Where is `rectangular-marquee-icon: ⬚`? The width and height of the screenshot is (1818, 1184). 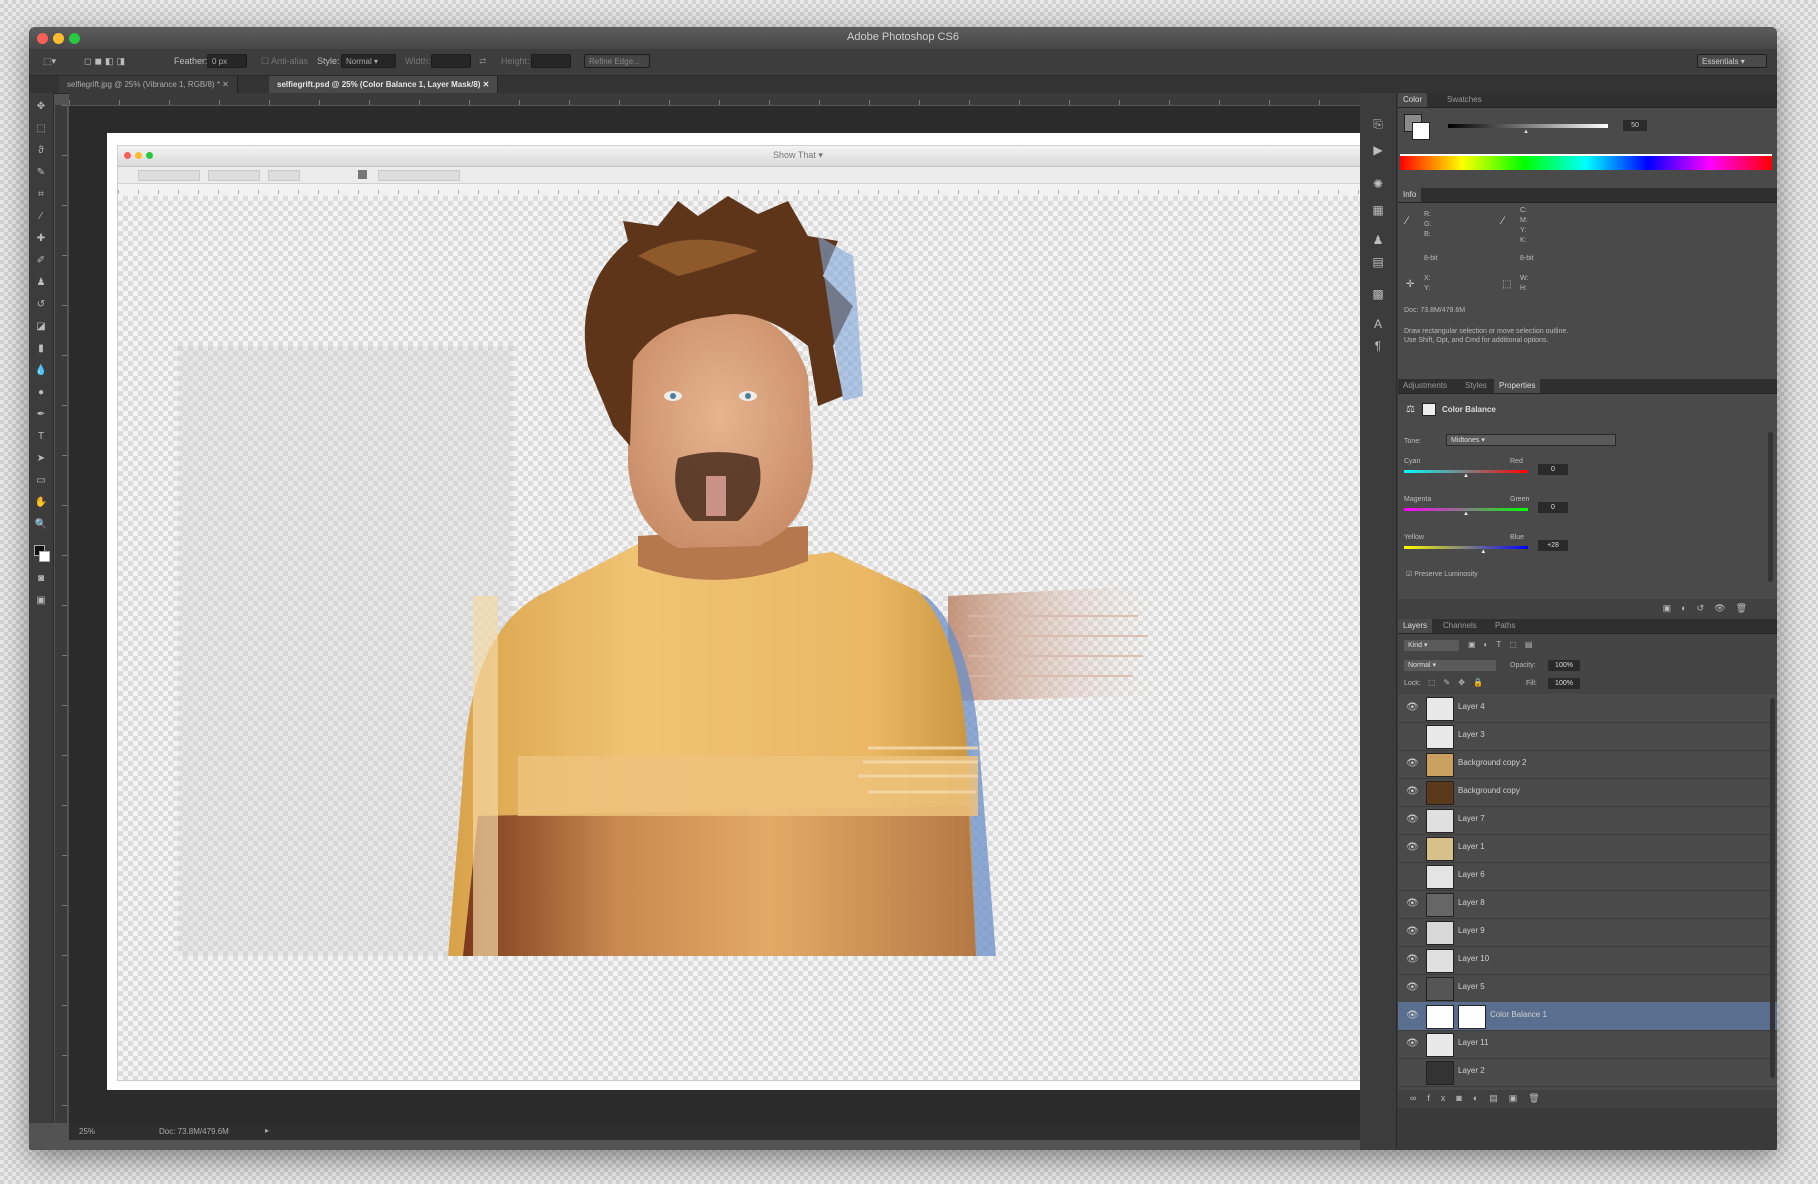
rectangular-marquee-icon: ⬚ is located at coordinates (41, 129).